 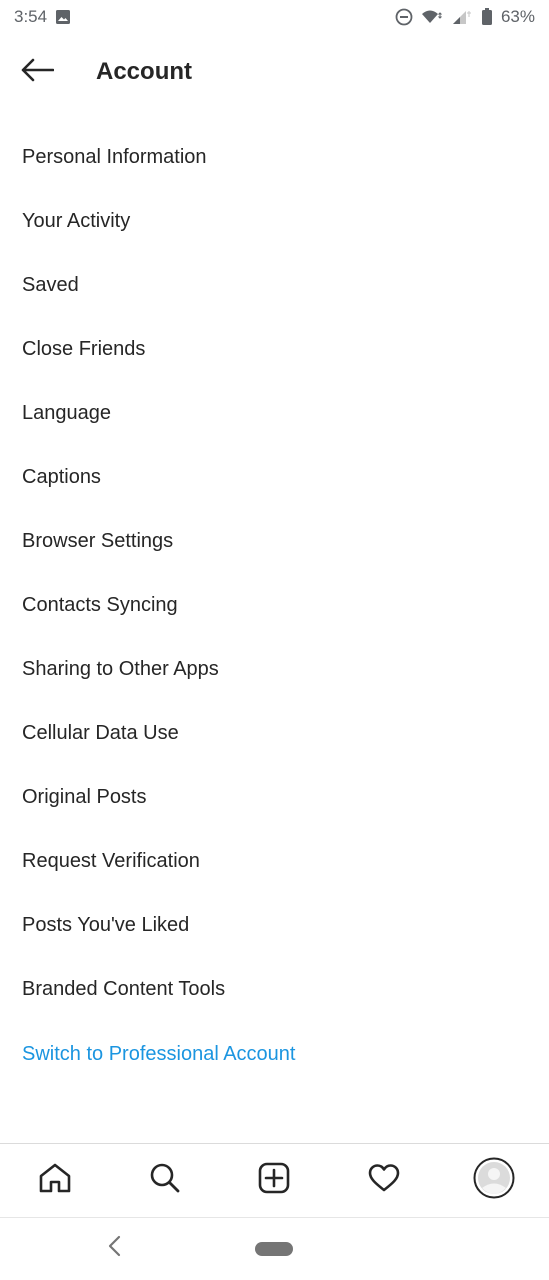 I want to click on menu-item-close-friends: Close Friends, so click(x=274, y=349).